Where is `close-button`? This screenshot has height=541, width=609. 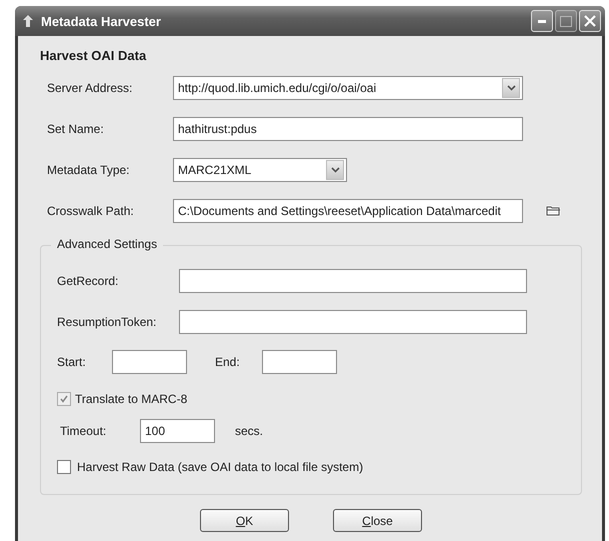
close-button is located at coordinates (590, 21).